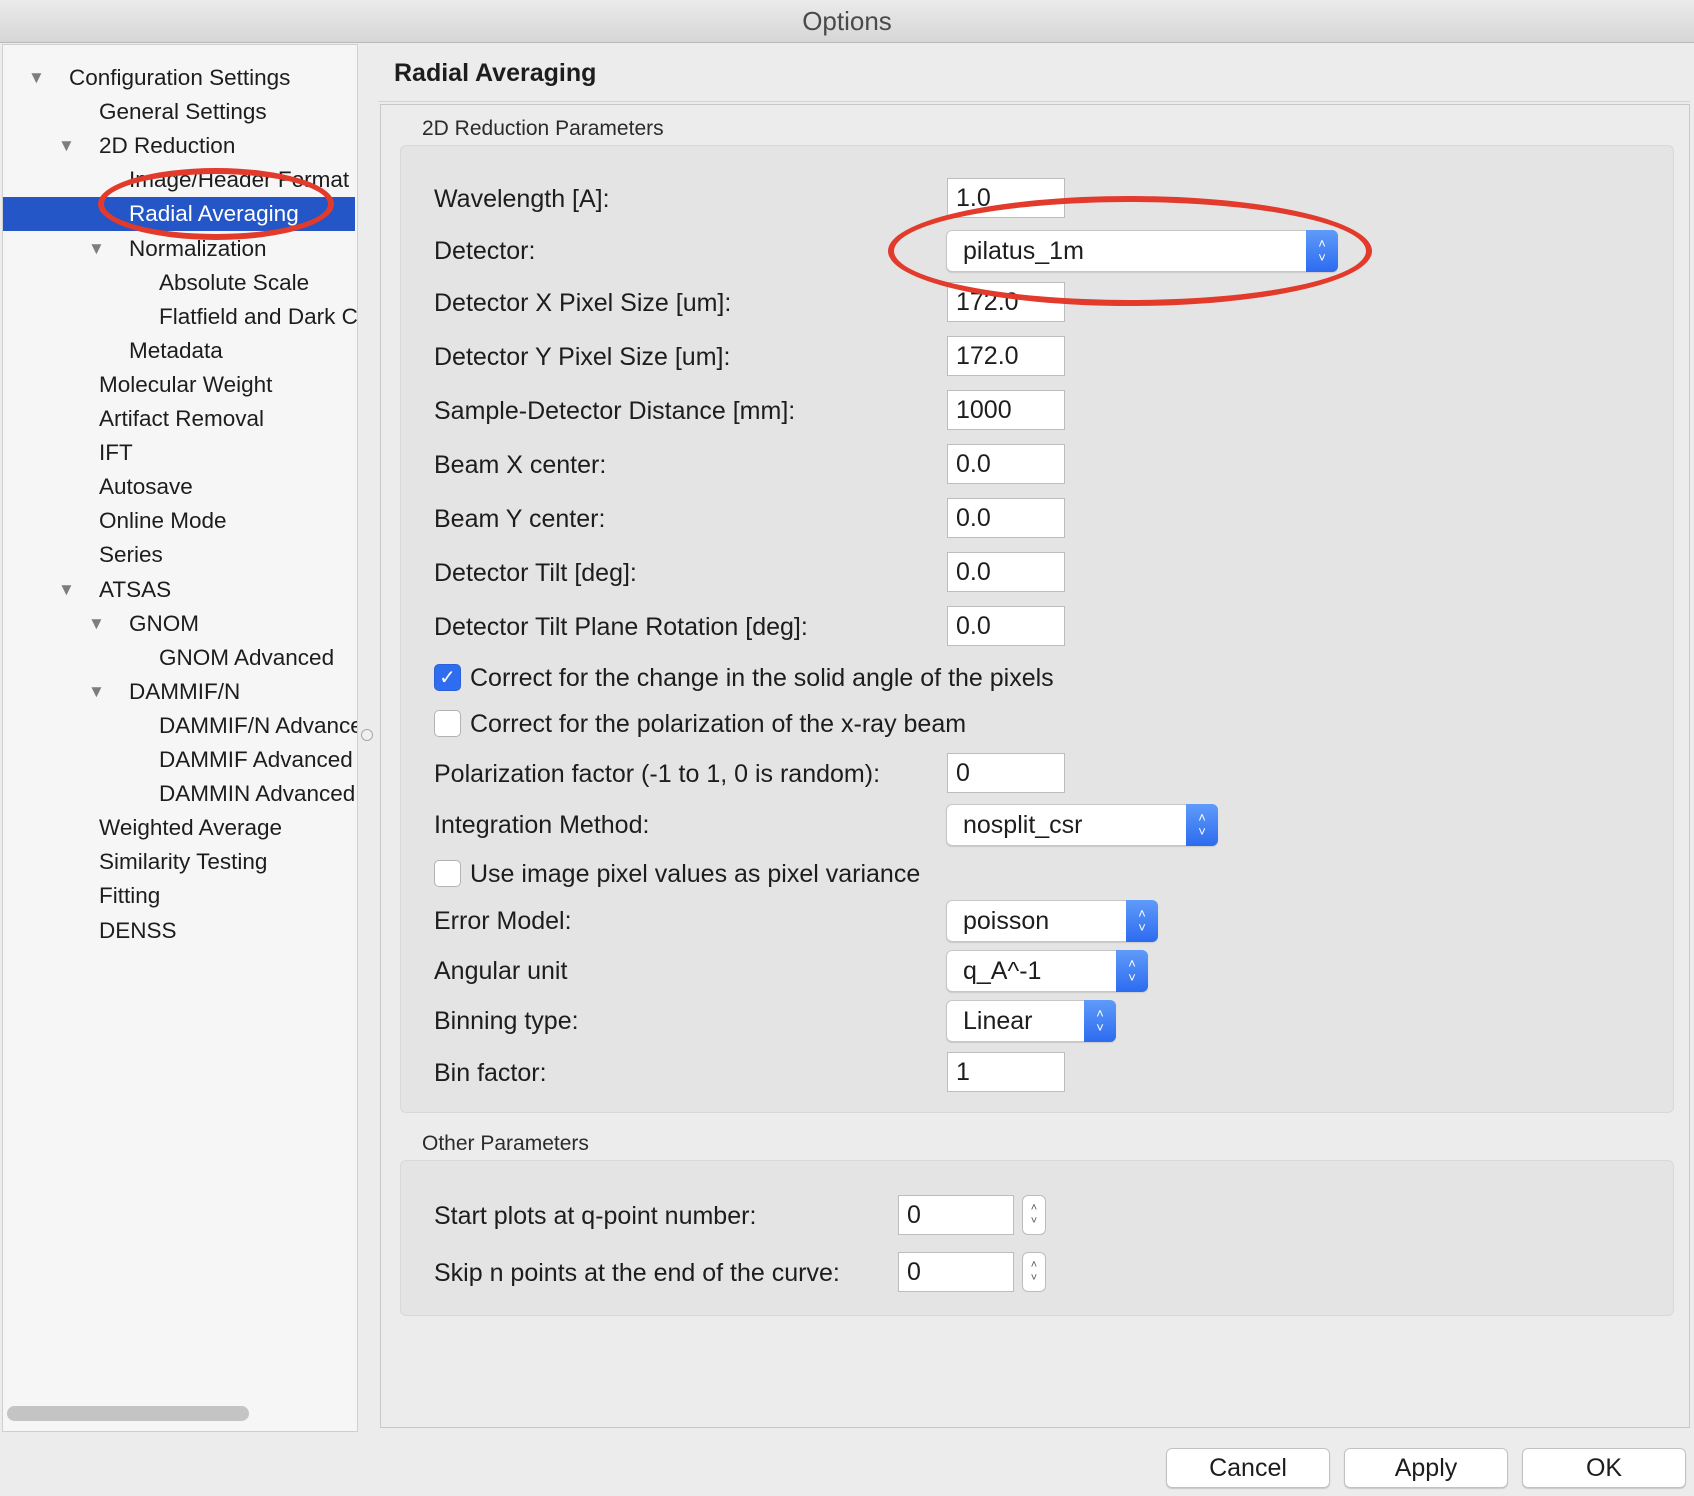 Image resolution: width=1694 pixels, height=1496 pixels. Describe the element at coordinates (956, 1272) in the screenshot. I see `skip-n-input` at that location.